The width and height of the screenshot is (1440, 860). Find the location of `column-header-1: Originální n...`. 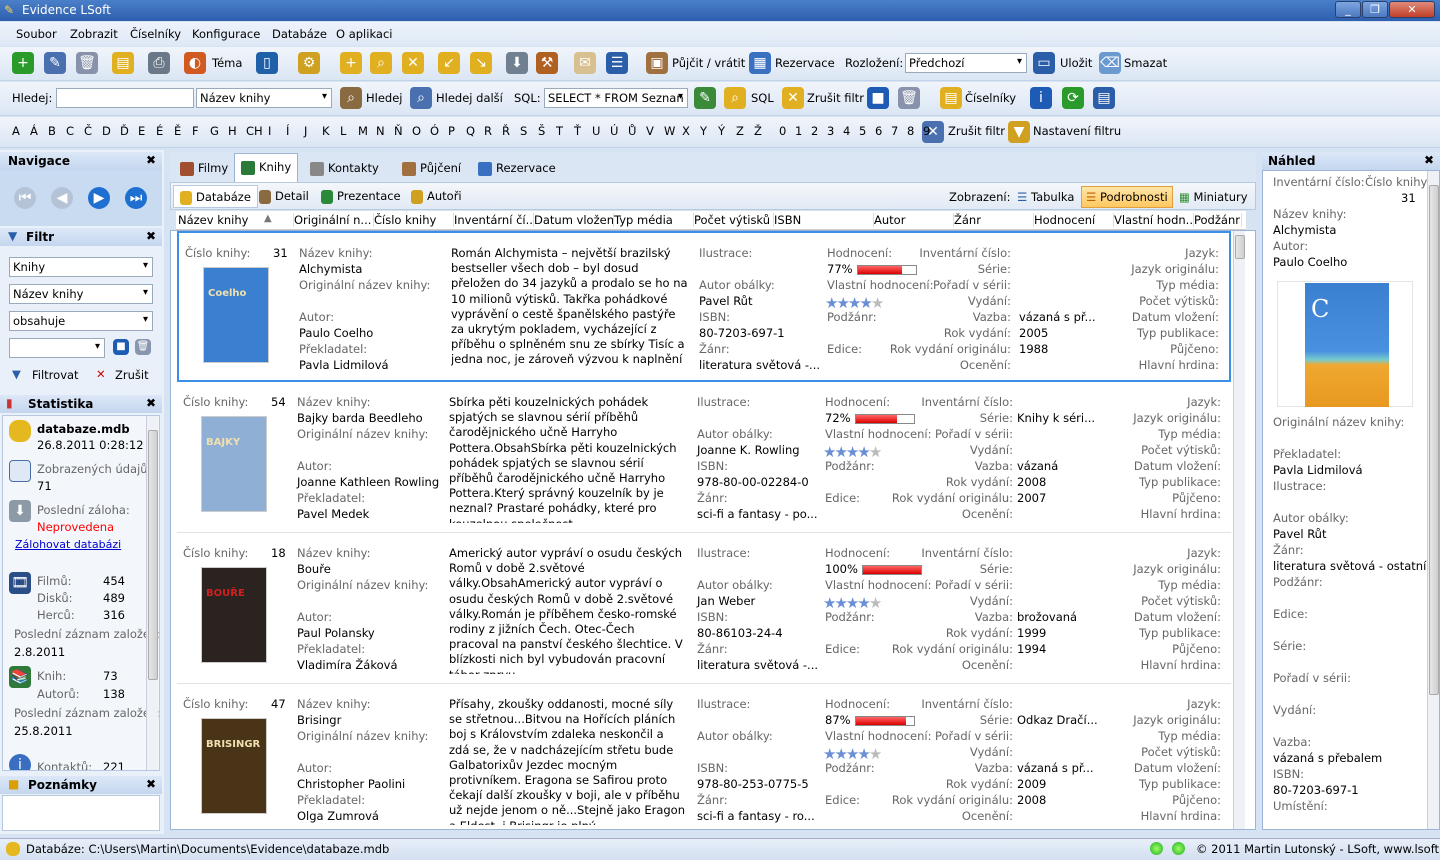

column-header-1: Originální n... is located at coordinates (334, 220).